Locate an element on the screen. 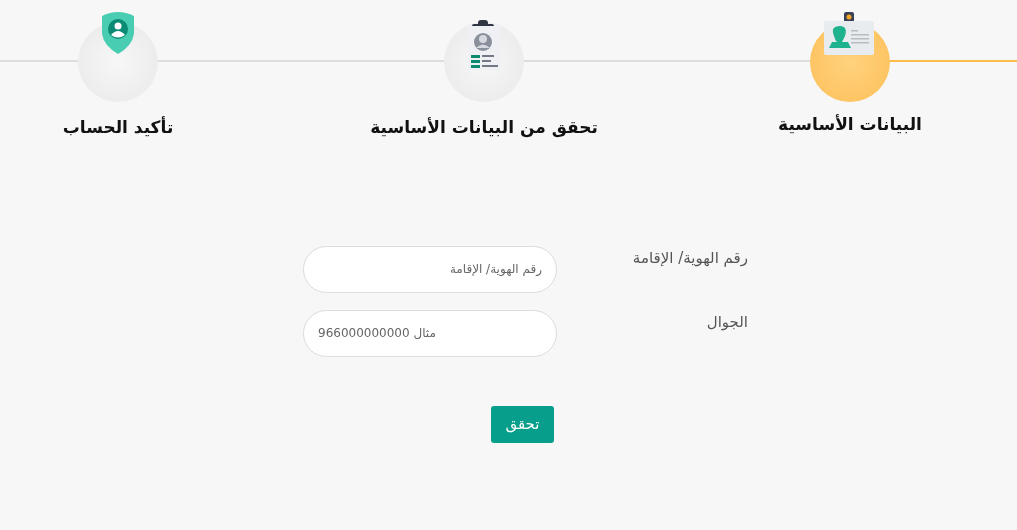 This screenshot has height=530, width=1017. id-card-icon is located at coordinates (850, 35).